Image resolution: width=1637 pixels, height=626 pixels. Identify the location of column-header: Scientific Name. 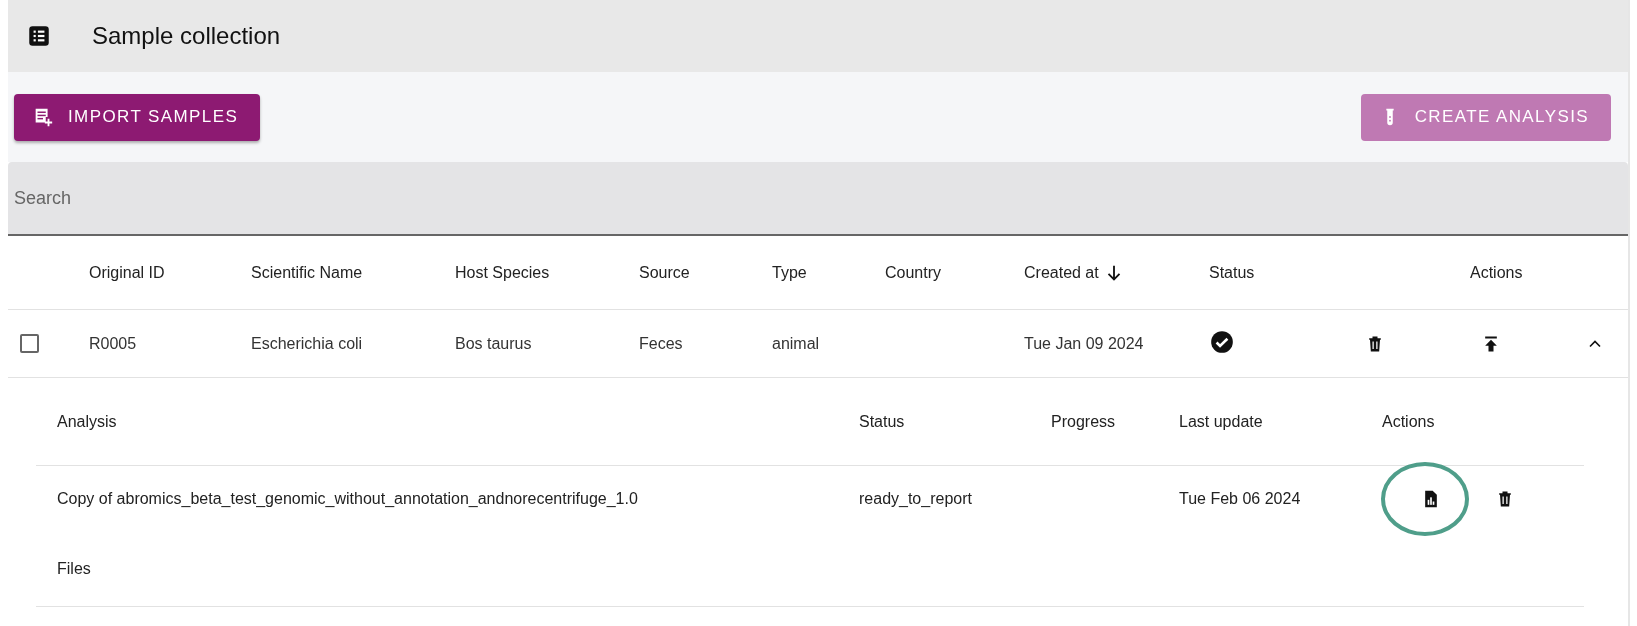
(353, 272).